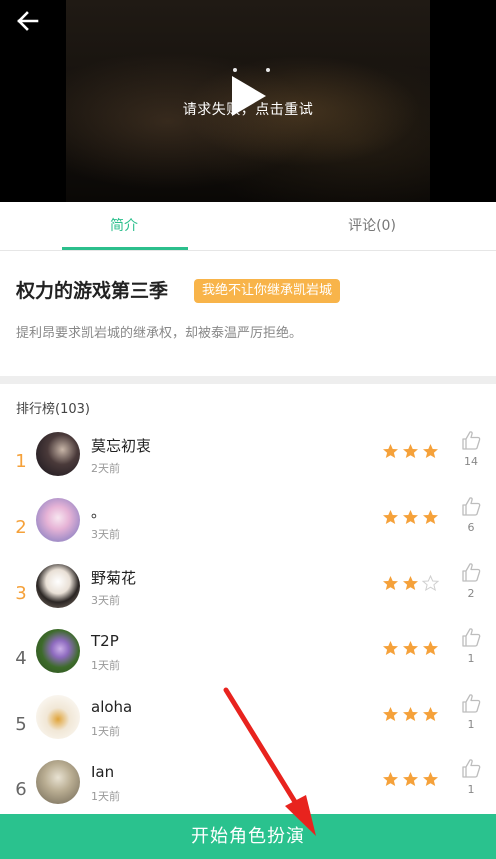 The width and height of the screenshot is (496, 859). Describe the element at coordinates (21, 789) in the screenshot. I see `rank-number: 6` at that location.